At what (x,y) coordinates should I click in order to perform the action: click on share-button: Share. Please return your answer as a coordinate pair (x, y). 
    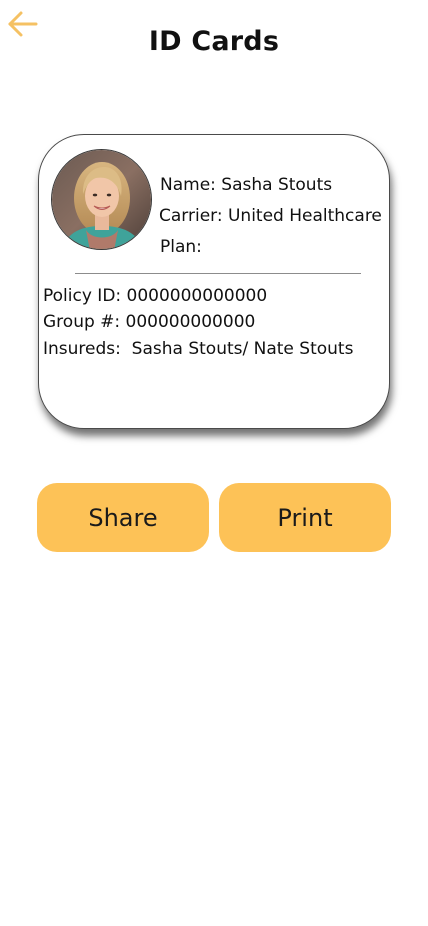
    Looking at the image, I should click on (123, 517).